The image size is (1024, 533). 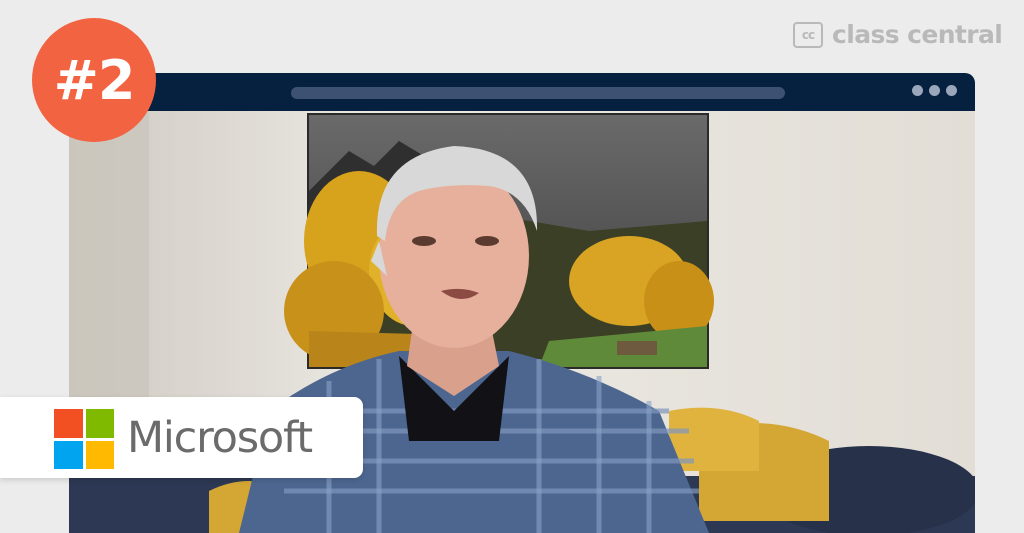 I want to click on rank-badge: #2, so click(x=94, y=80).